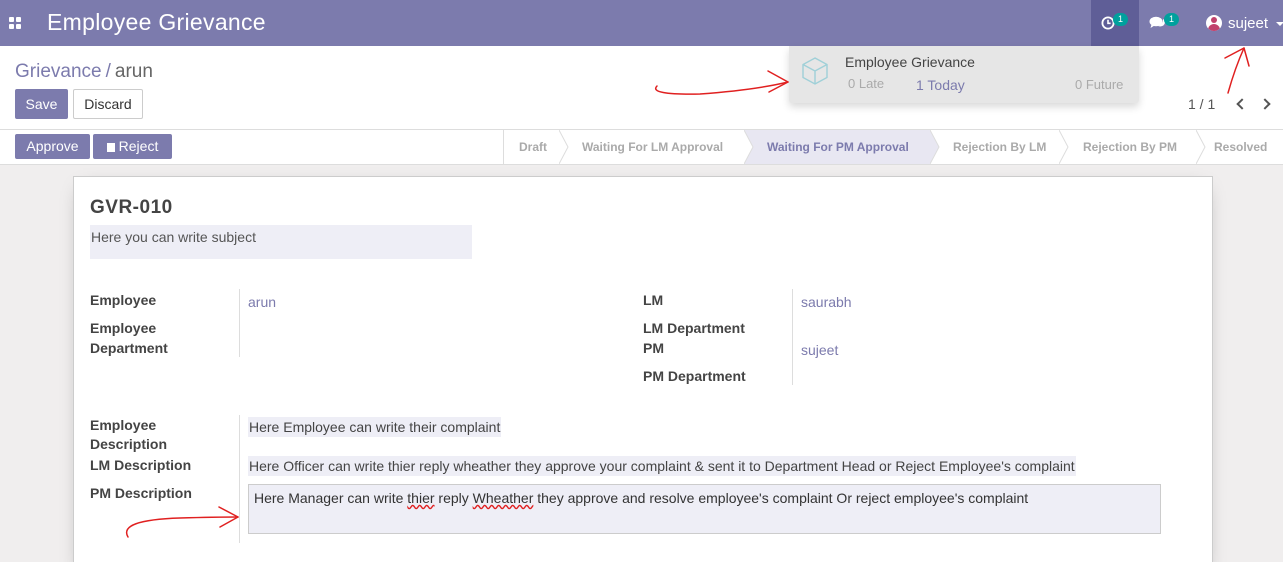  I want to click on stage-draft: Draft, so click(533, 147).